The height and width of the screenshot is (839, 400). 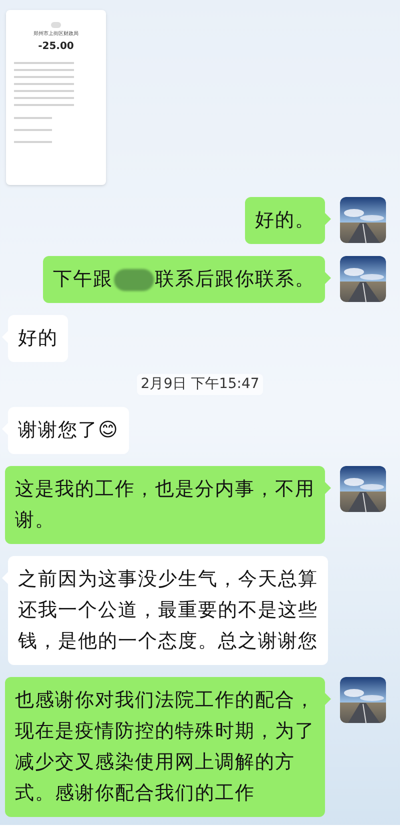 What do you see at coordinates (44, 84) in the screenshot?
I see `blurred-details` at bounding box center [44, 84].